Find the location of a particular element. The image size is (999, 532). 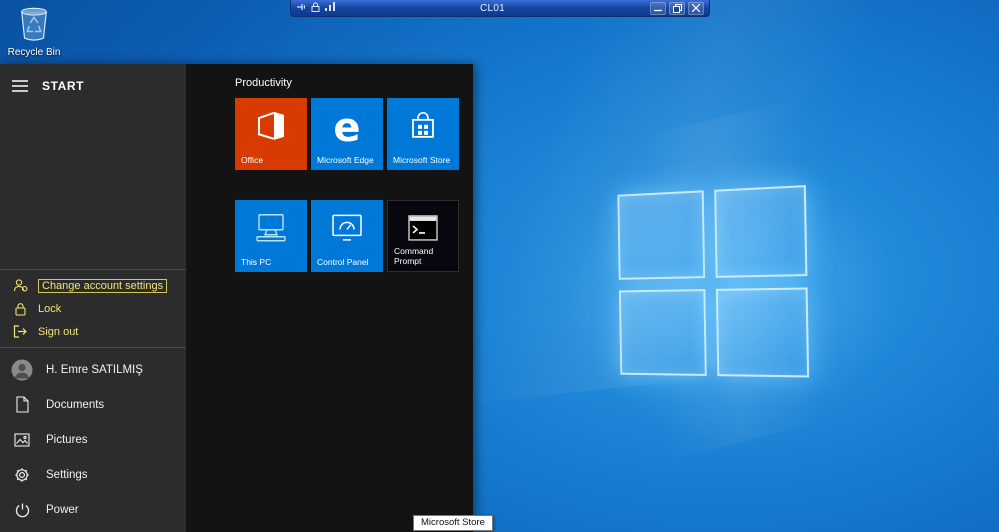

menu-item-change-account-settings: Change account settings is located at coordinates (93, 285).